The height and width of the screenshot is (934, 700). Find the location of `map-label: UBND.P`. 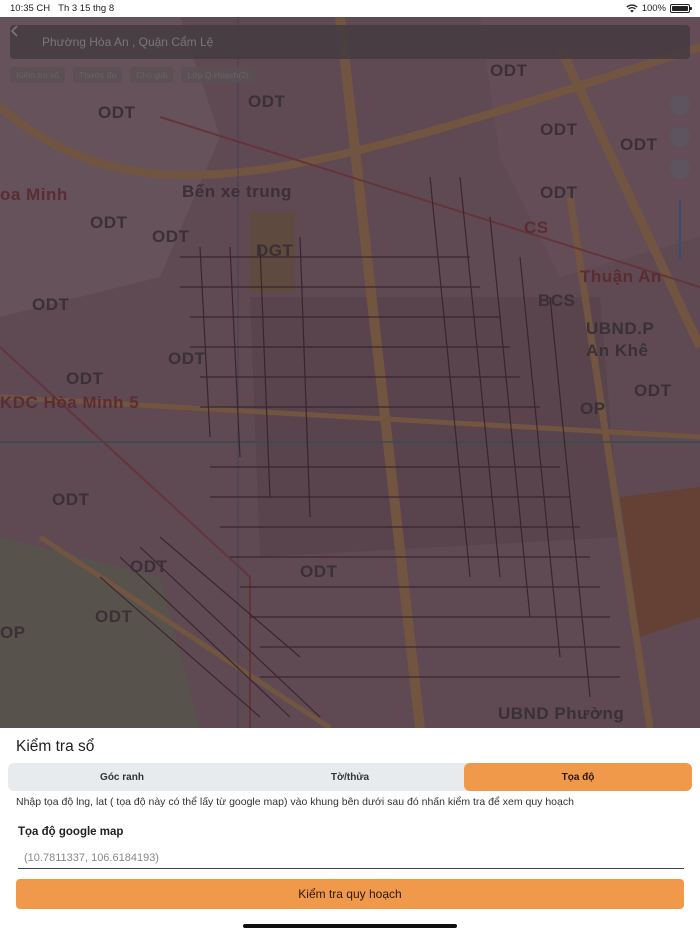

map-label: UBND.P is located at coordinates (620, 328).